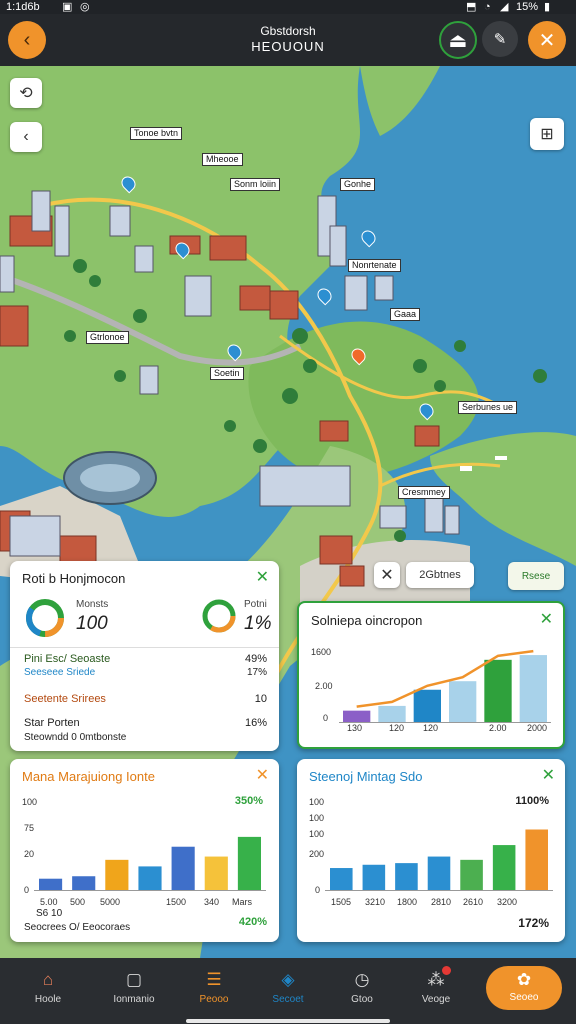  Describe the element at coordinates (134, 991) in the screenshot. I see `nav-item-gallery: ▢ Ionmanio` at that location.